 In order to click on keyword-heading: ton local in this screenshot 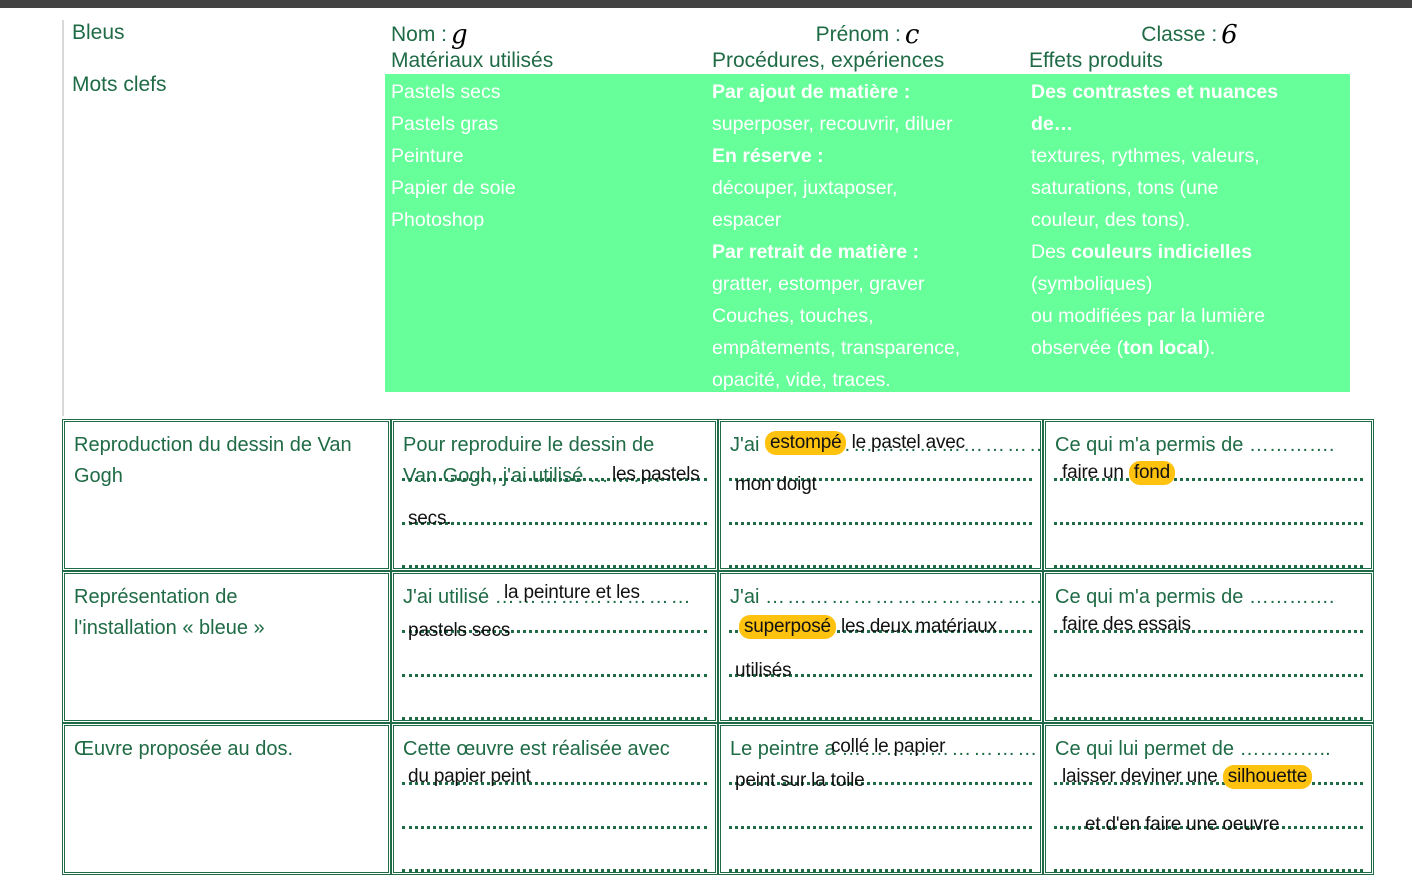, I will do `click(1163, 348)`.